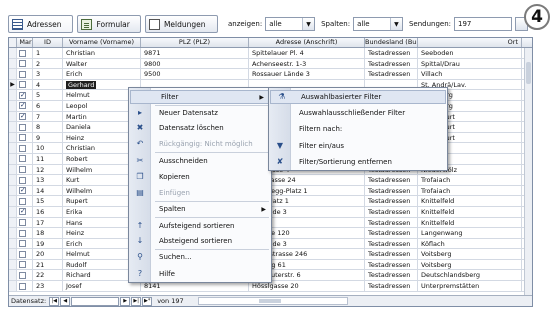 The image size is (552, 322). What do you see at coordinates (272, 301) in the screenshot?
I see `horizontal-scrollbar` at bounding box center [272, 301].